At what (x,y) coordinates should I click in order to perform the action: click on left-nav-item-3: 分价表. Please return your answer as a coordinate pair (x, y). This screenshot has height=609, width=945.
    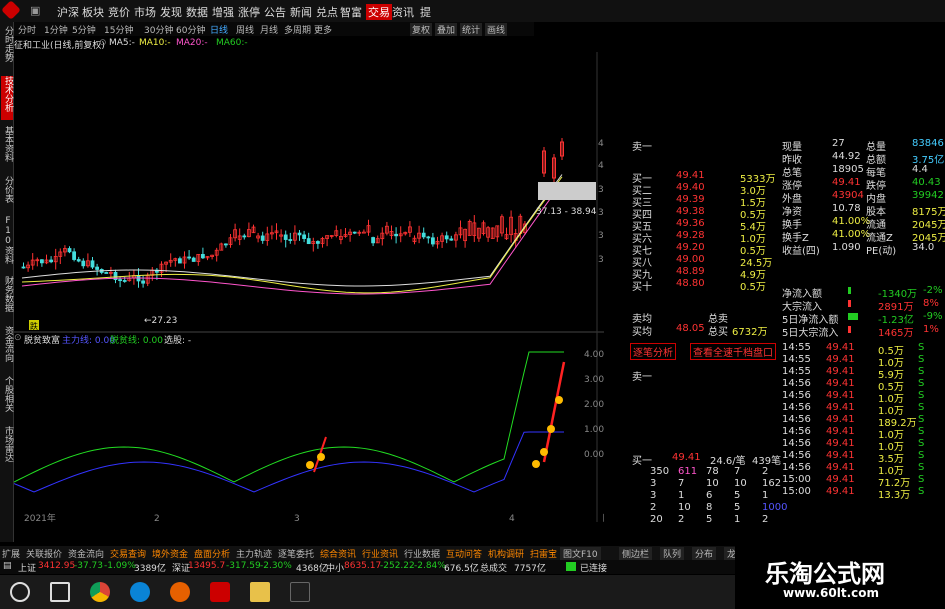
    Looking at the image, I should click on (7, 193).